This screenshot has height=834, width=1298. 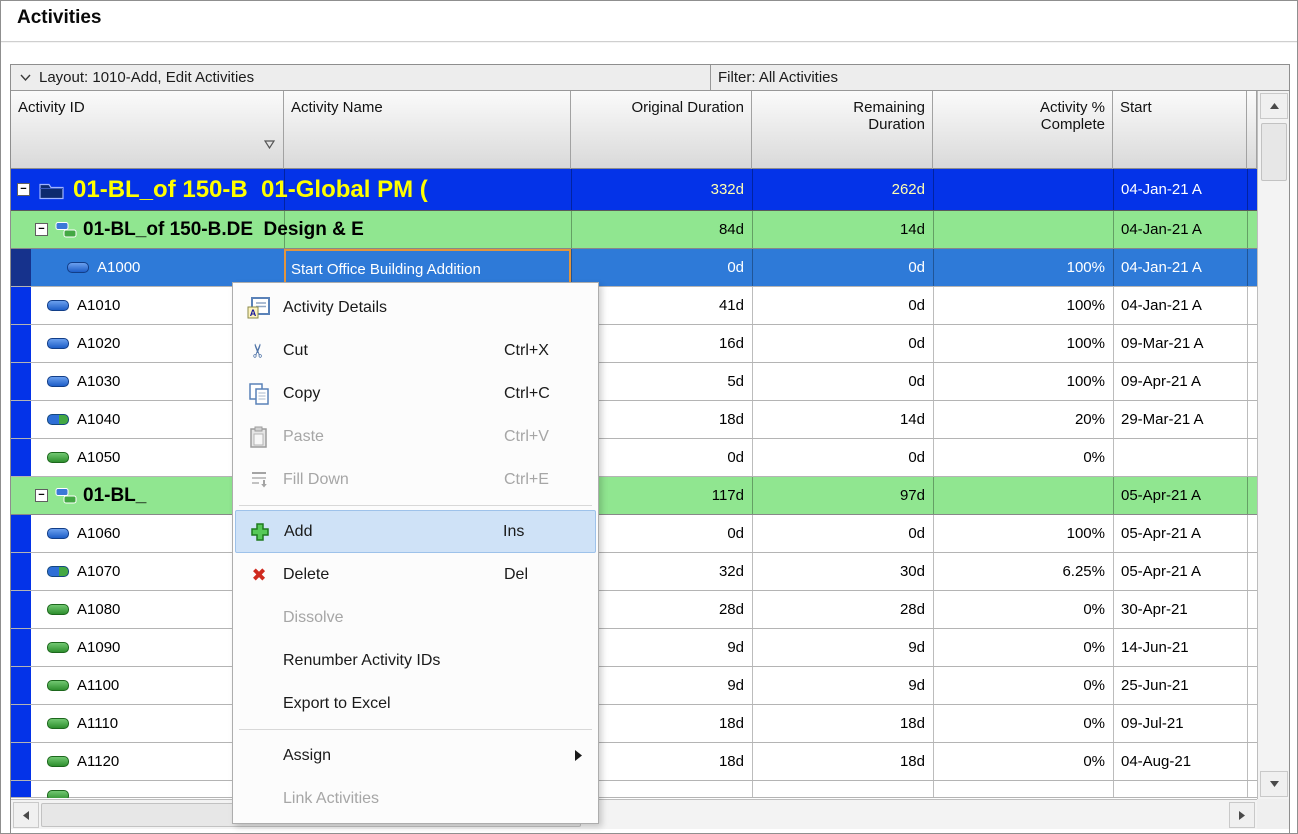 I want to click on scroll-down-button, so click(x=1274, y=784).